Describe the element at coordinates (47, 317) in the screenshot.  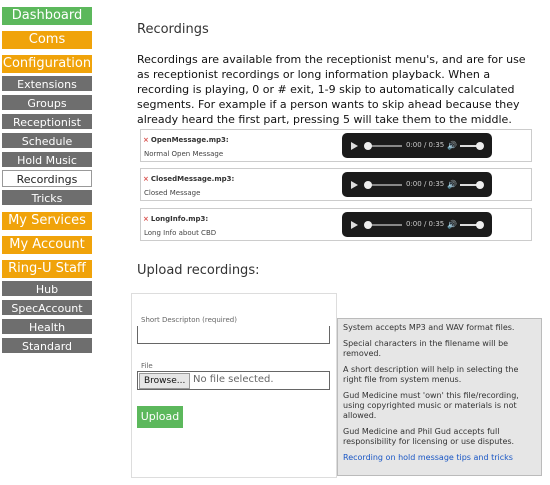
I see `staff-submenu: Hub SpecAccount Health Standard` at that location.